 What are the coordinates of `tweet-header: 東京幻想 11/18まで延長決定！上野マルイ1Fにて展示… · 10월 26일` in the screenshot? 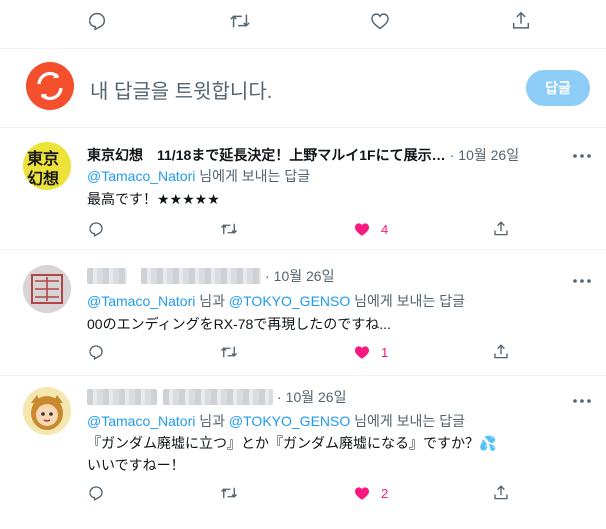 It's located at (303, 155).